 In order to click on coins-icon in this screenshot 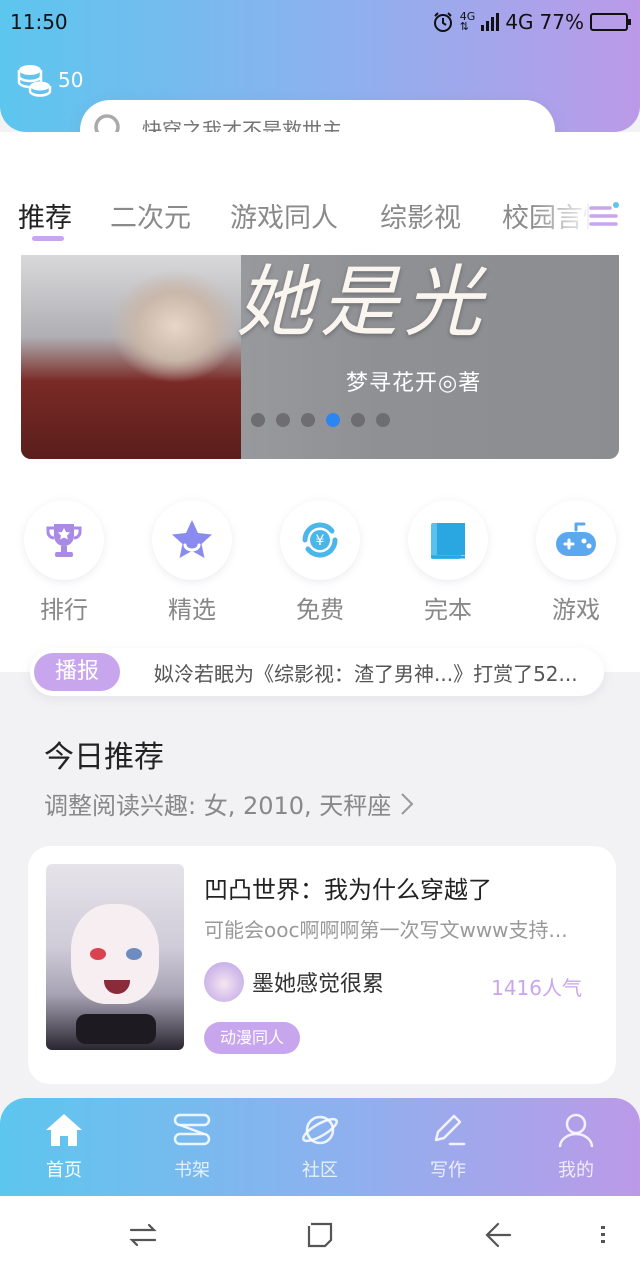, I will do `click(34, 81)`.